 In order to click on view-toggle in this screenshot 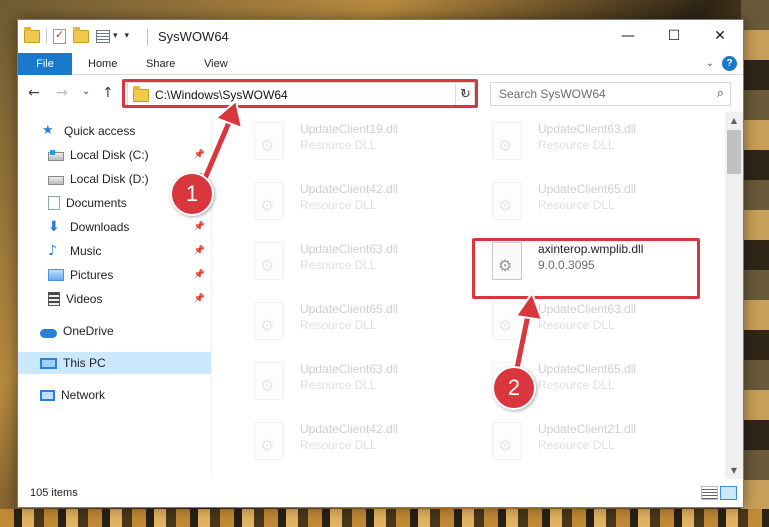, I will do `click(719, 493)`.